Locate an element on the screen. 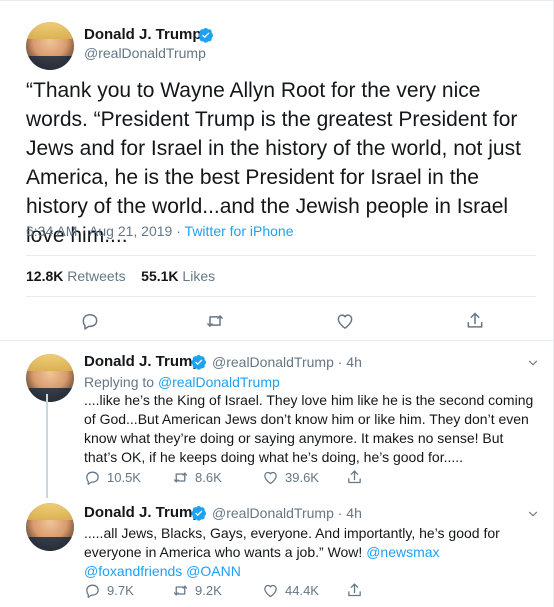 The height and width of the screenshot is (607, 554). retweet-action: 8.6K is located at coordinates (197, 477).